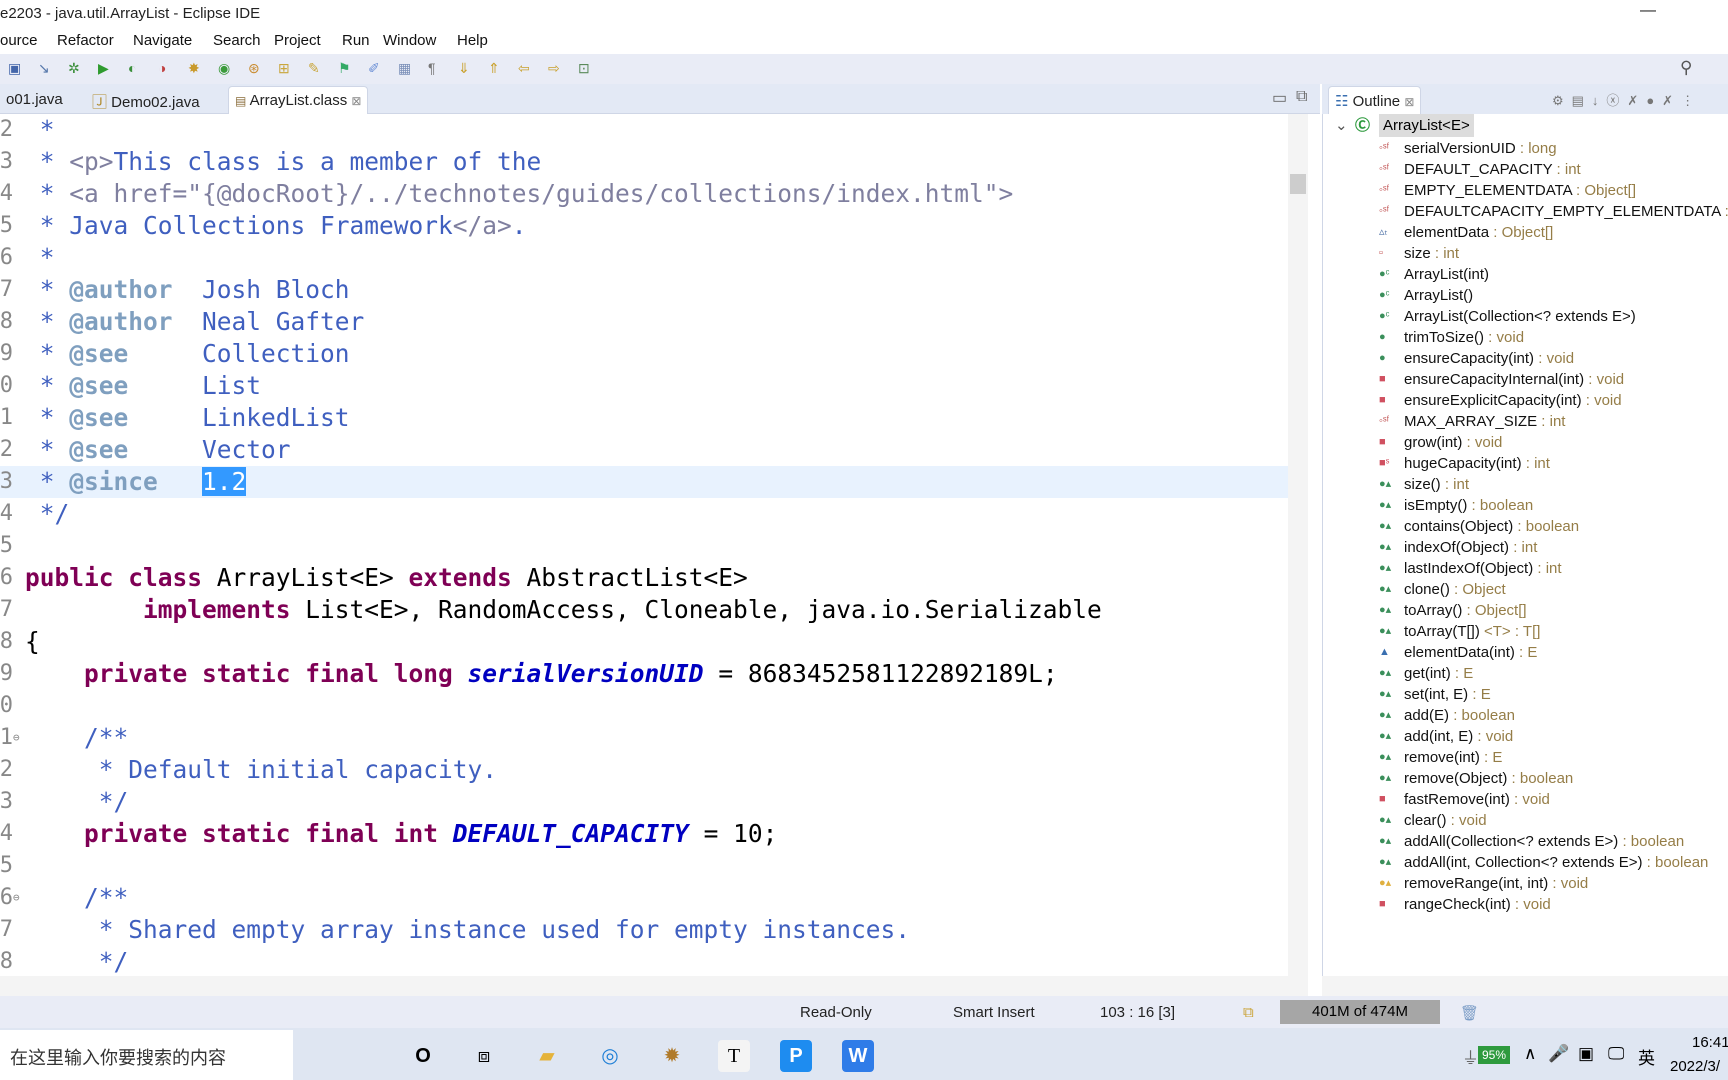 Image resolution: width=1728 pixels, height=1080 pixels. Describe the element at coordinates (314, 68) in the screenshot. I see `search-icon: ✎` at that location.